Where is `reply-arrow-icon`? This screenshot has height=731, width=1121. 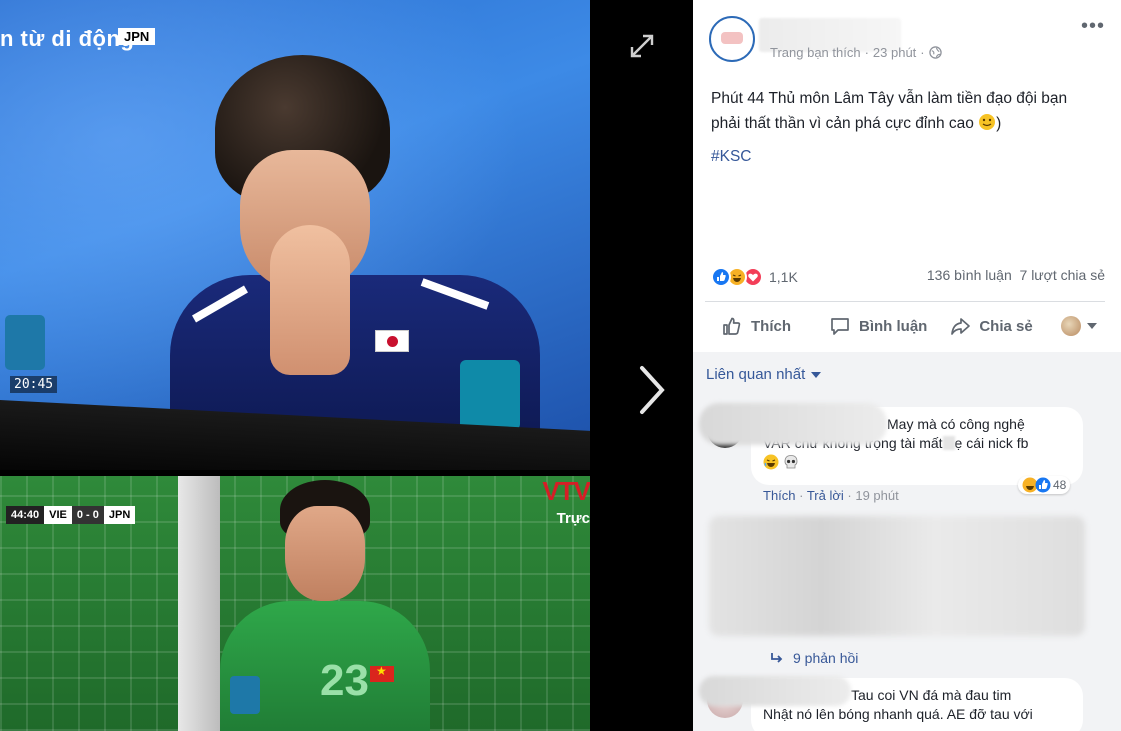 reply-arrow-icon is located at coordinates (777, 658).